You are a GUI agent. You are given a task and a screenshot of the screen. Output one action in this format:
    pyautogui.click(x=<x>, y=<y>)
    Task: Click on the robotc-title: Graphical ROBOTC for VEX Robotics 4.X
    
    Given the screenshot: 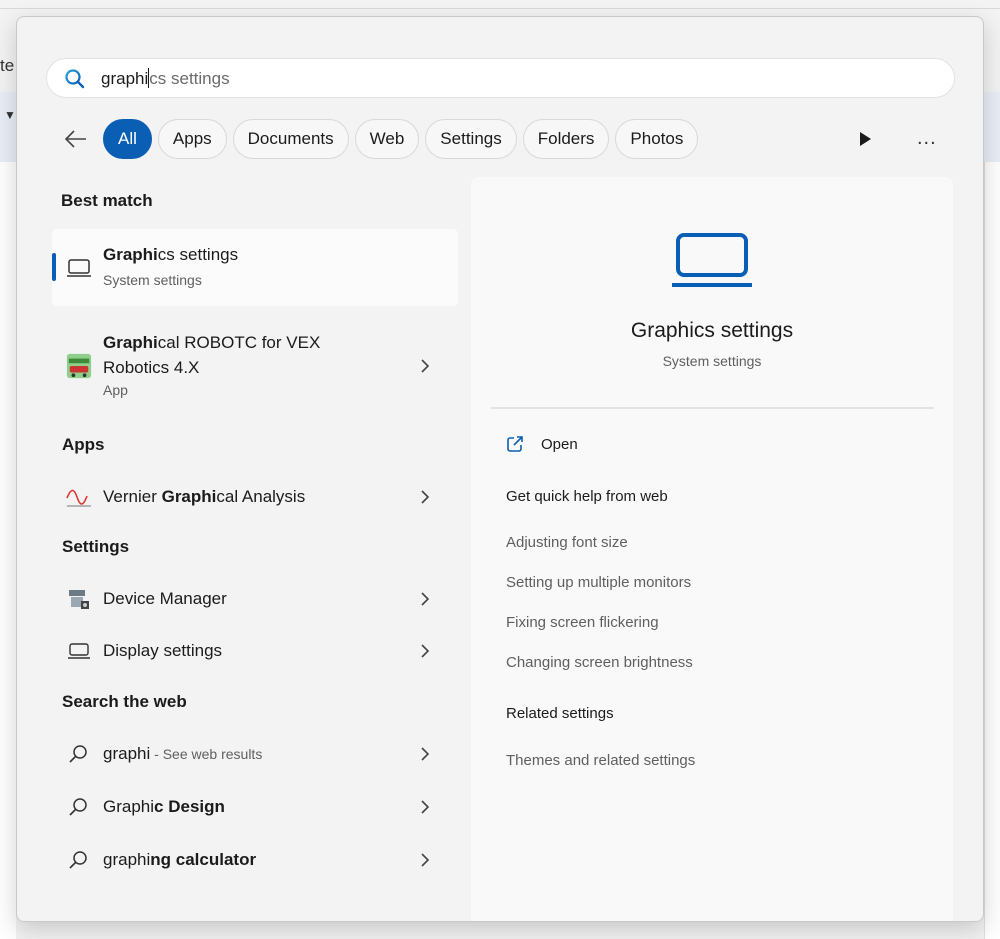 What is the action you would take?
    pyautogui.click(x=211, y=355)
    